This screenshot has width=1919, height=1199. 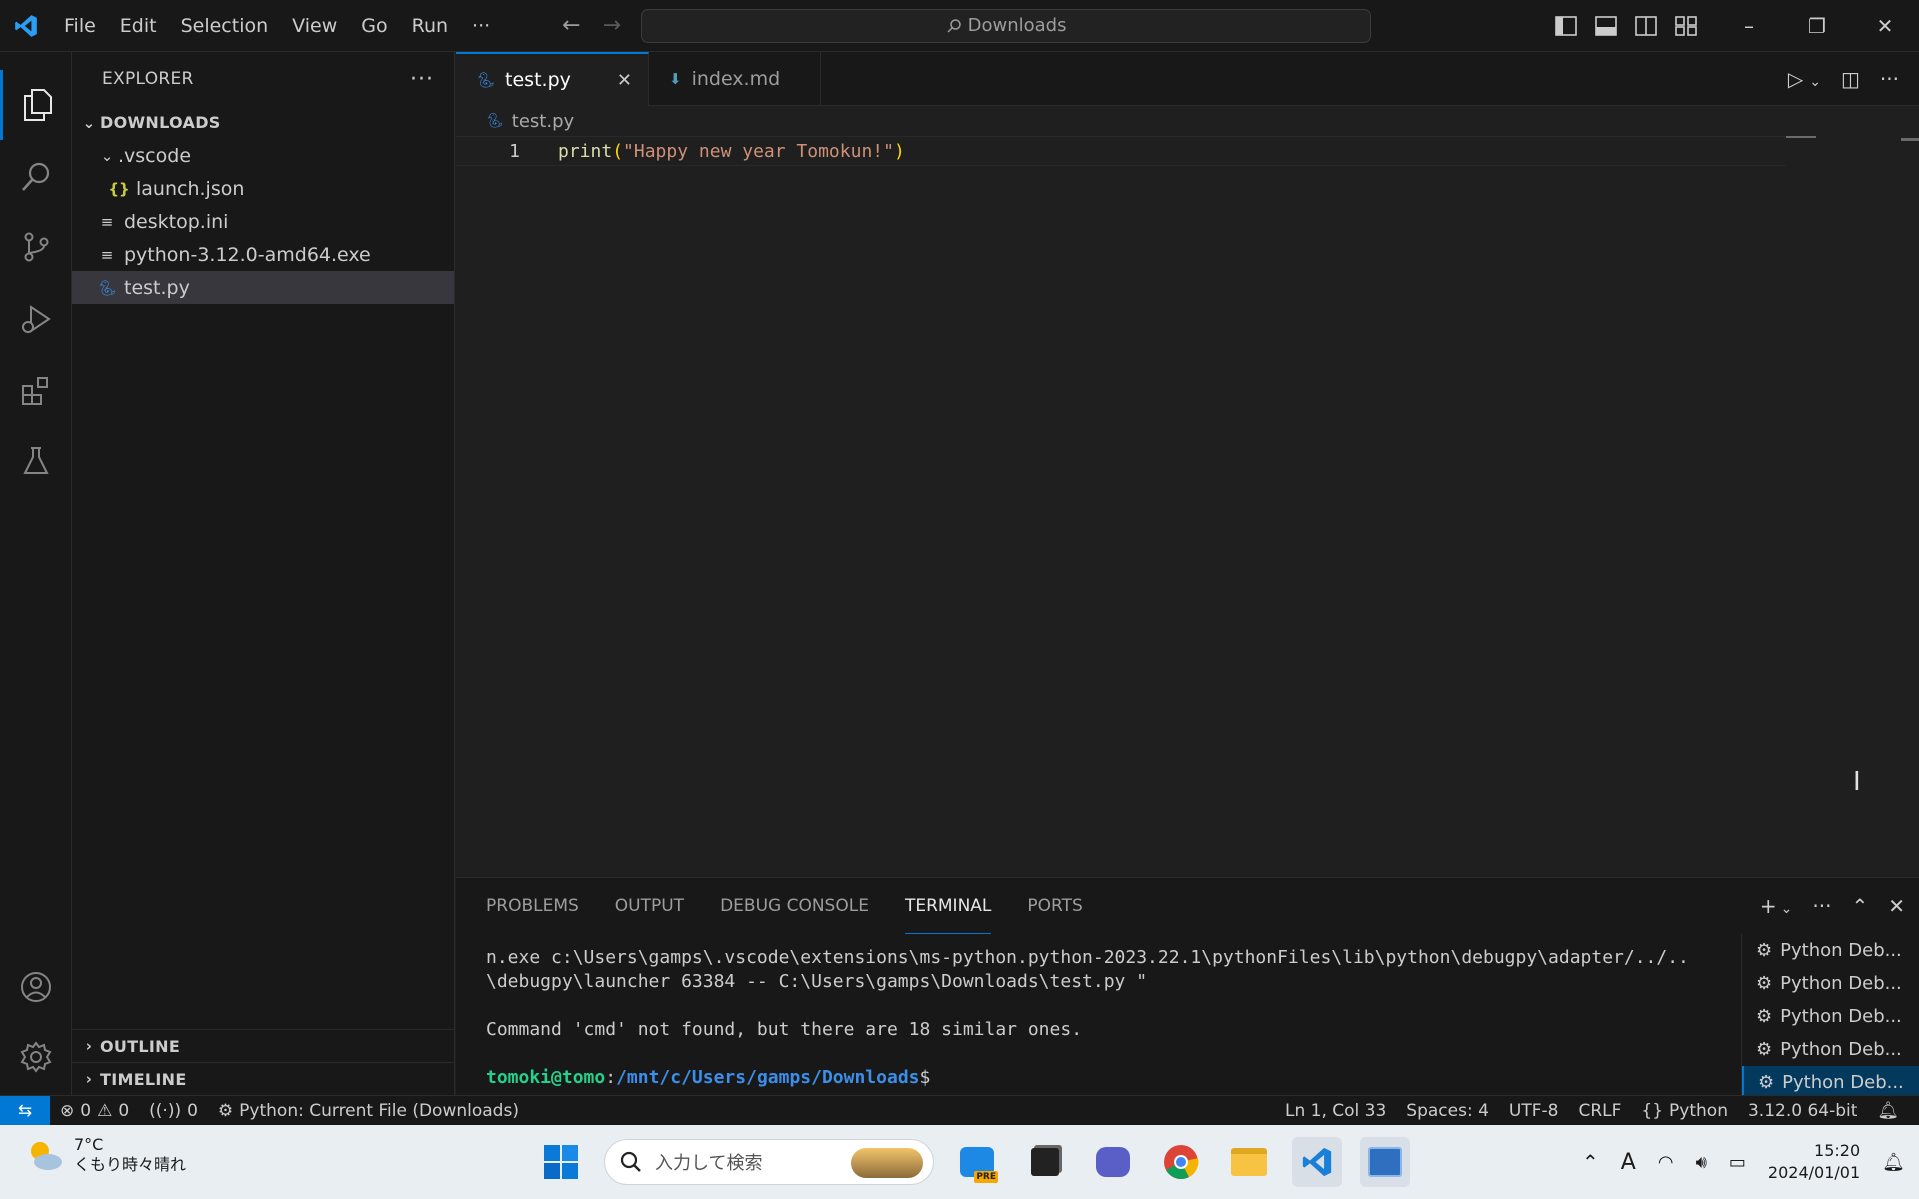 I want to click on notification-center-icon: 🔔︎, so click(x=1893, y=1162).